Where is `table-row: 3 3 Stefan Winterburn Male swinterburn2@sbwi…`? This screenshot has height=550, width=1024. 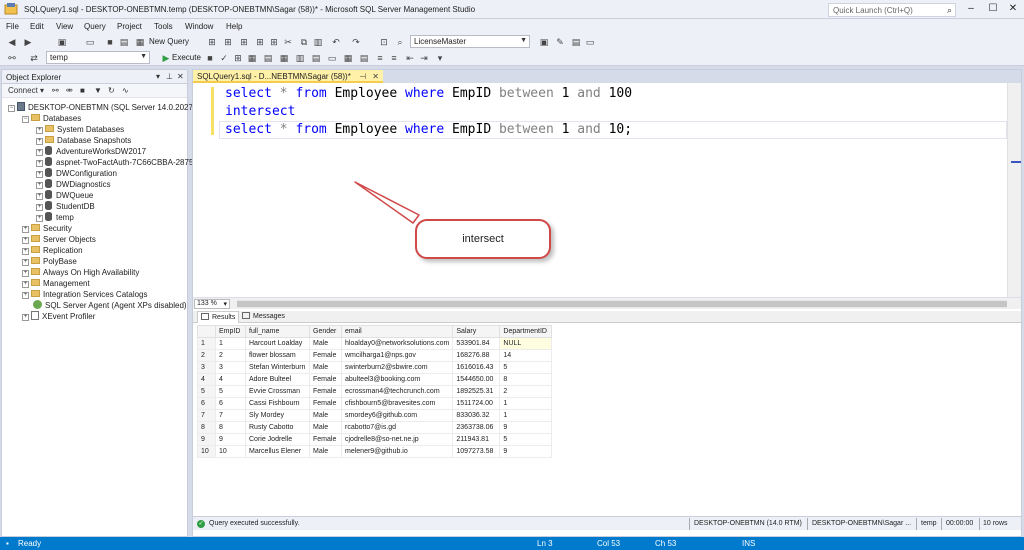
table-row: 3 3 Stefan Winterburn Male swinterburn2@sbwi… is located at coordinates (375, 367).